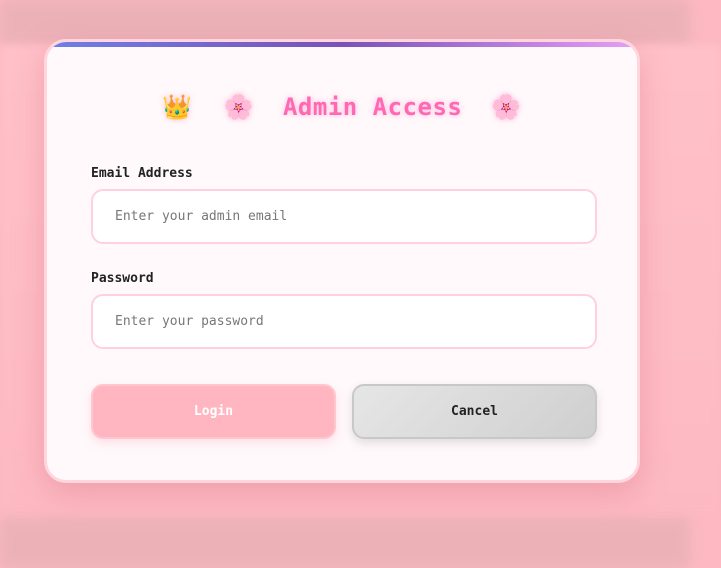  What do you see at coordinates (344, 216) in the screenshot?
I see `email-field` at bounding box center [344, 216].